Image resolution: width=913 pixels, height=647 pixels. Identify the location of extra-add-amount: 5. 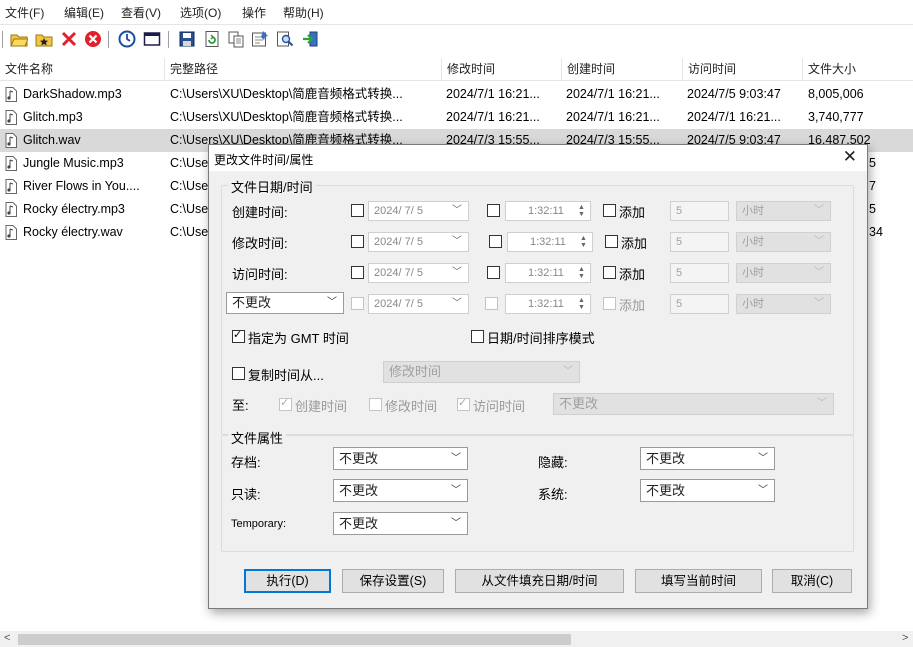
(699, 304).